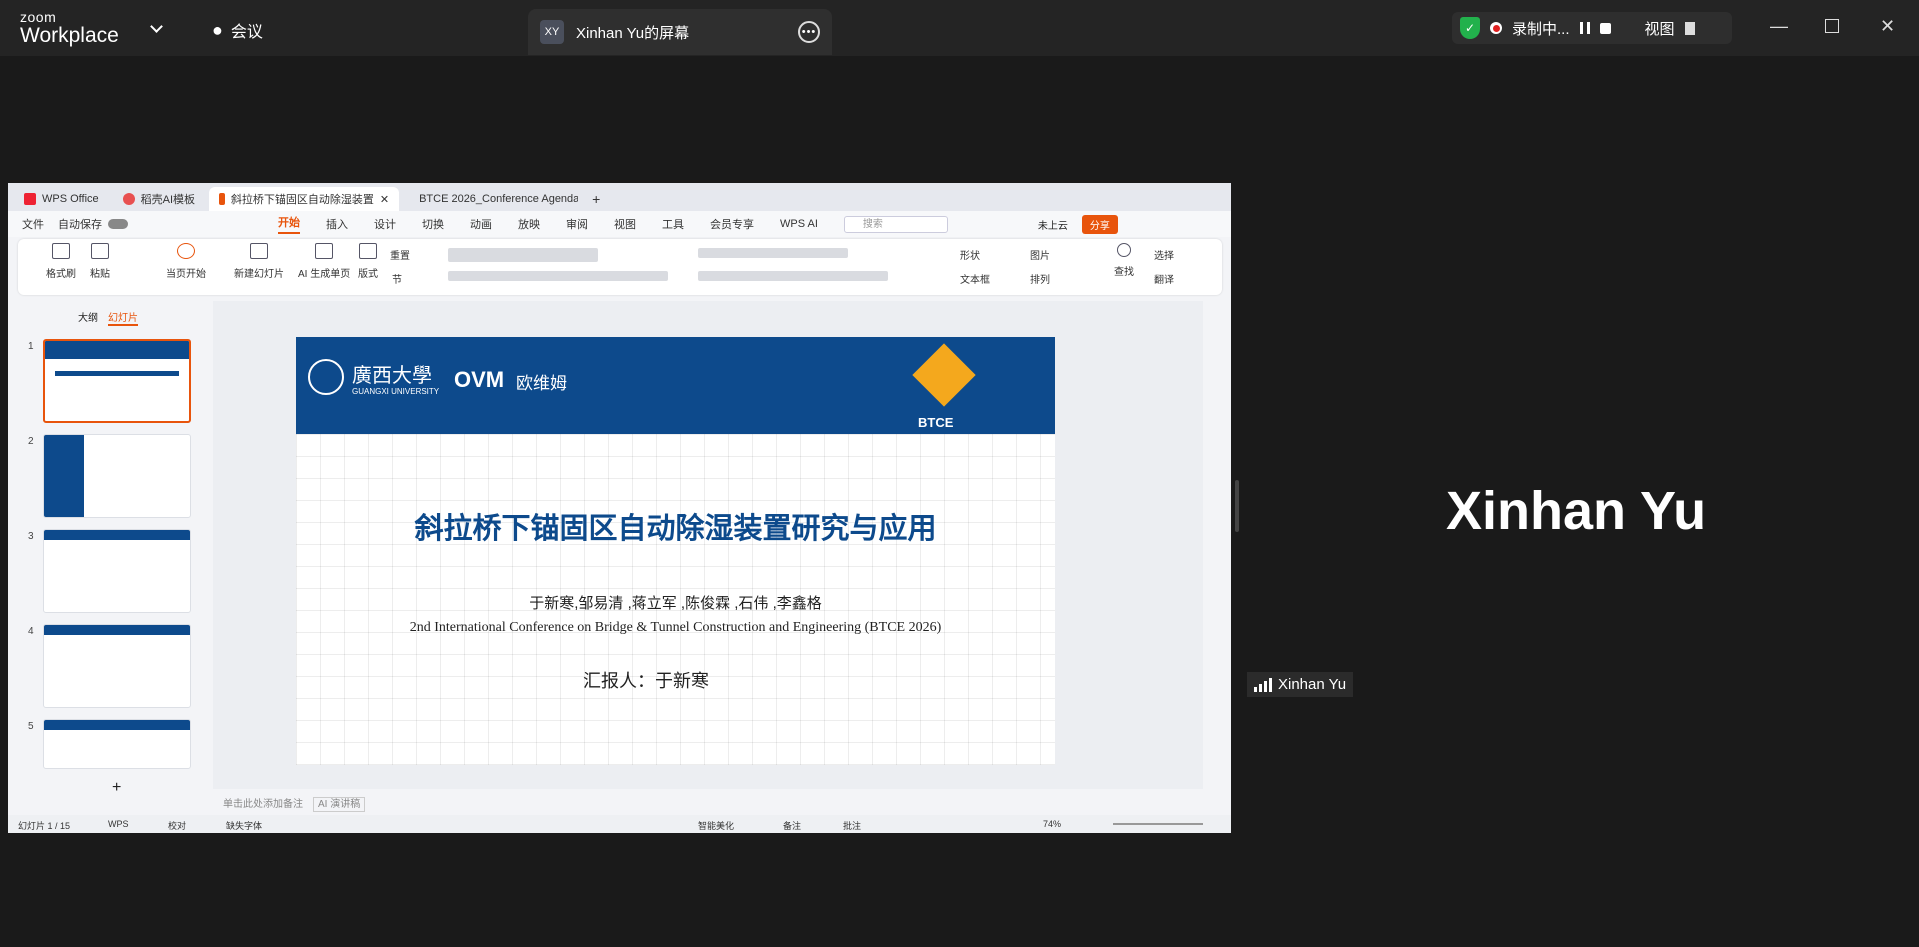 Image resolution: width=1919 pixels, height=947 pixels. What do you see at coordinates (118, 224) in the screenshot?
I see `autosave-toggle` at bounding box center [118, 224].